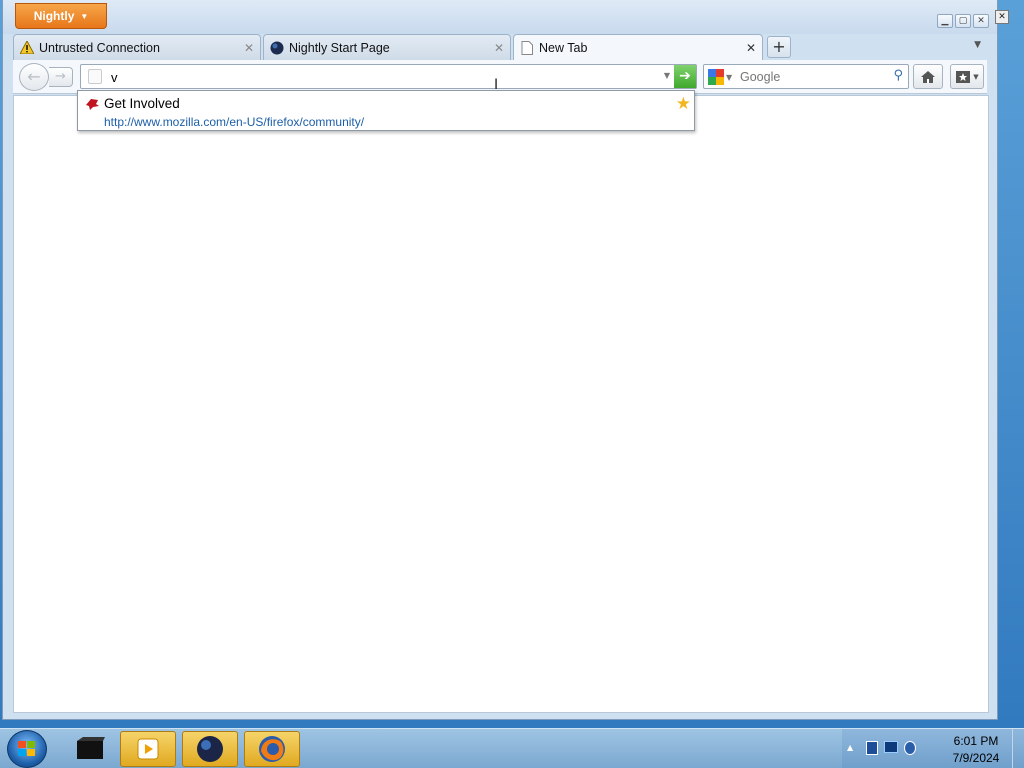 The height and width of the screenshot is (768, 1024). What do you see at coordinates (27, 48) in the screenshot?
I see `warning-icon` at bounding box center [27, 48].